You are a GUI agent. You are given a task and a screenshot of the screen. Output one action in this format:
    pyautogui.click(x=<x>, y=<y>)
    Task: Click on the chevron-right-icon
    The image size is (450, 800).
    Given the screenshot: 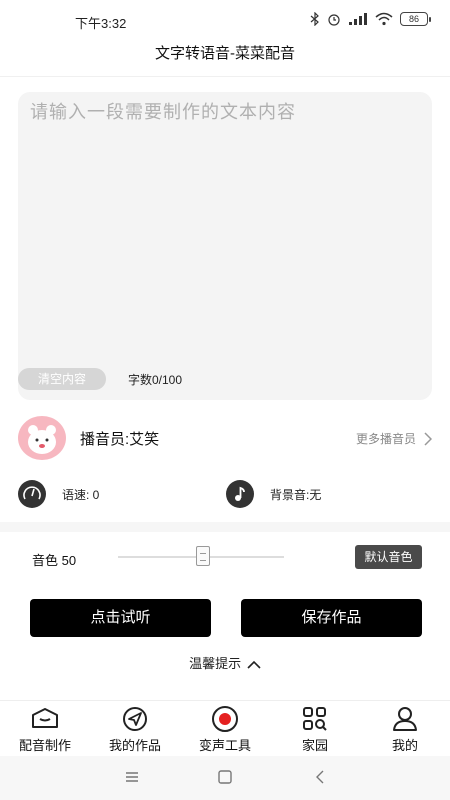 What is the action you would take?
    pyautogui.click(x=428, y=438)
    